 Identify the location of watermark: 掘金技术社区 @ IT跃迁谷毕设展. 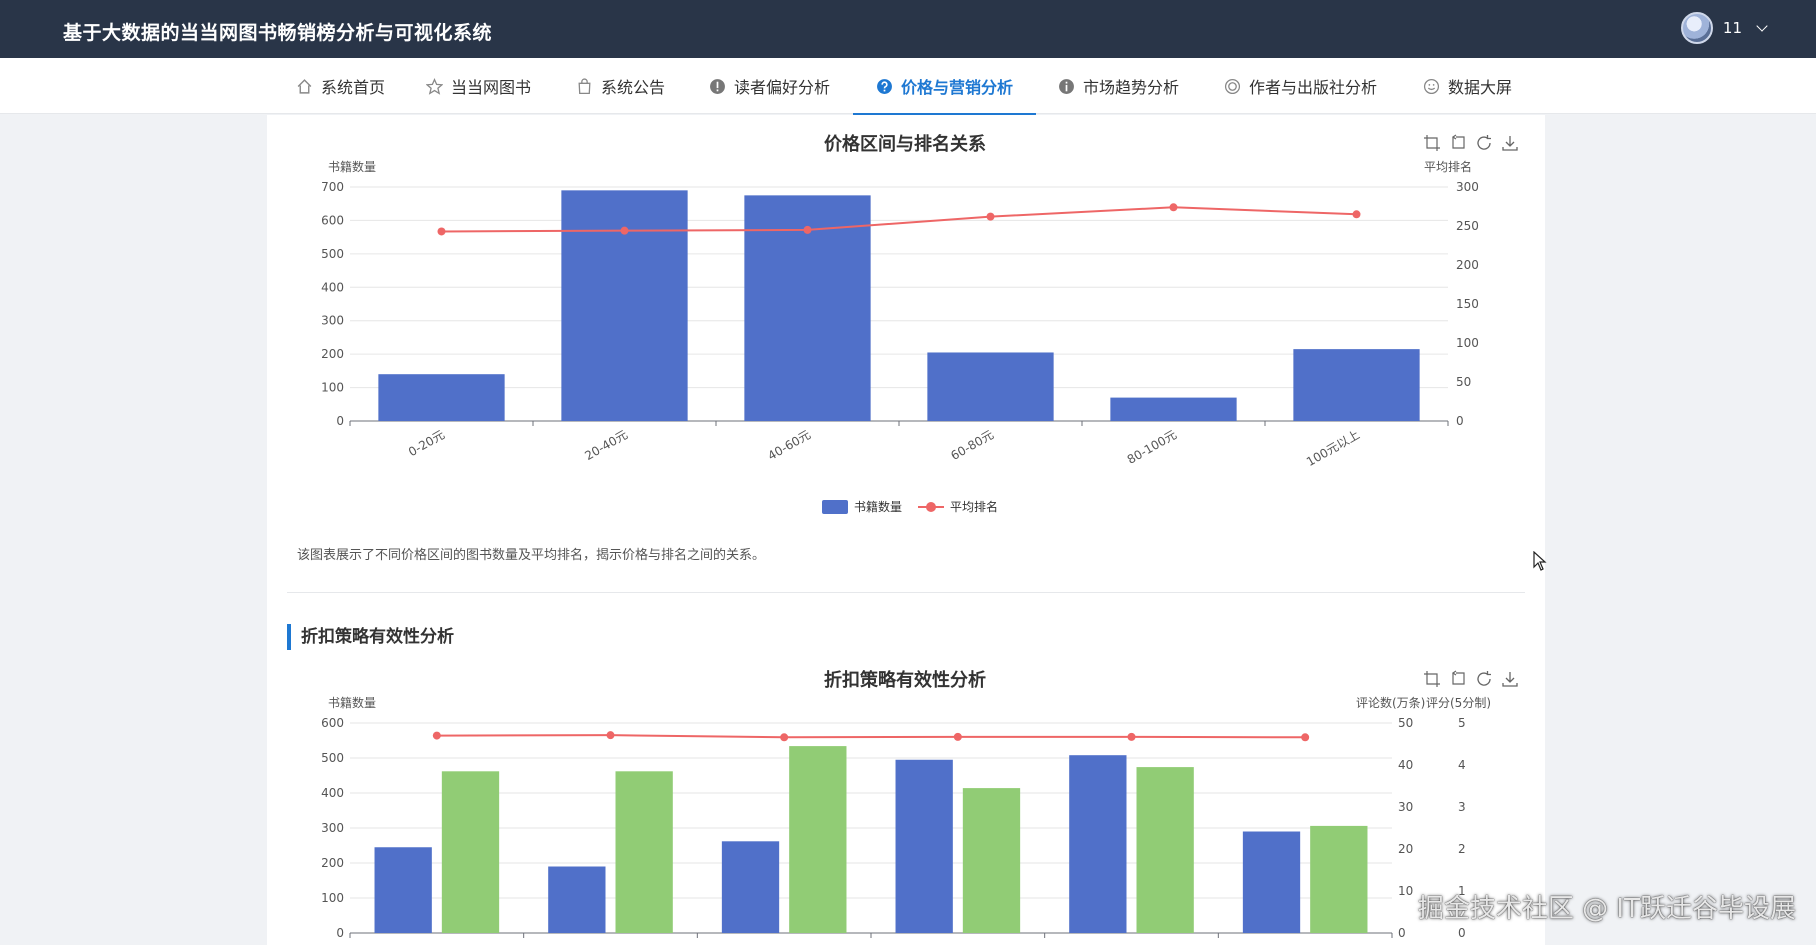
(1606, 909).